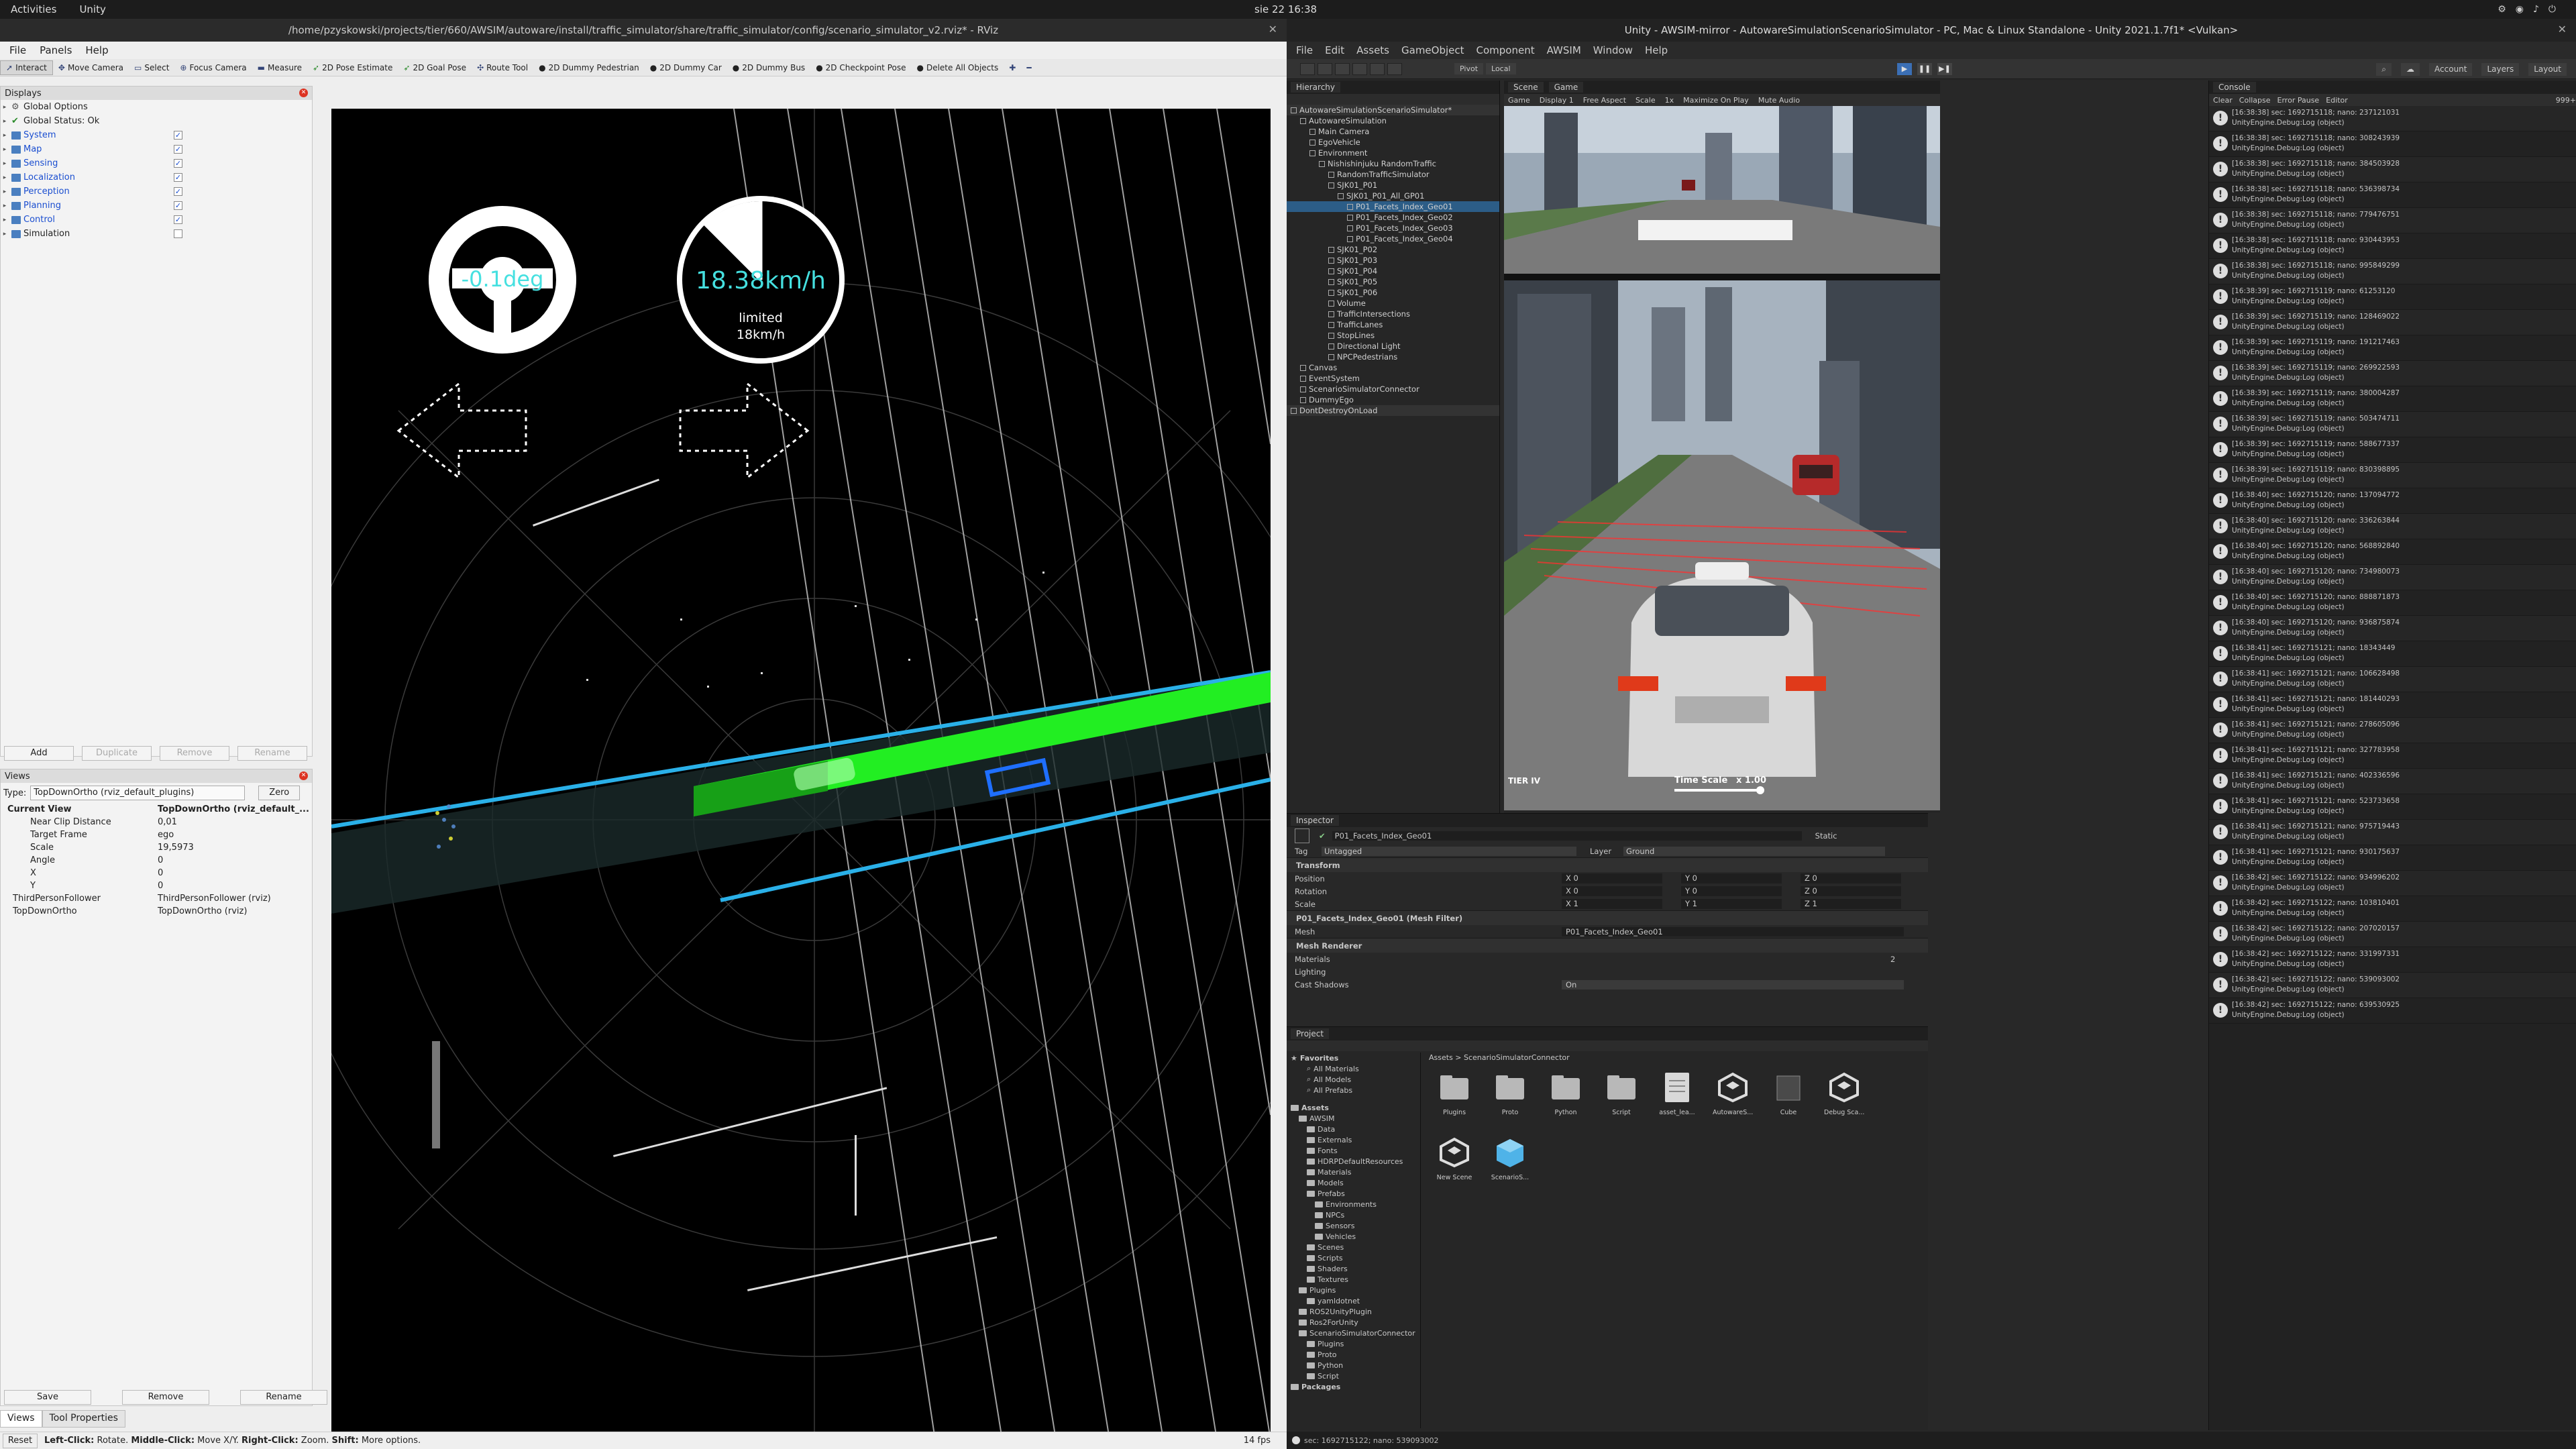  Describe the element at coordinates (2531, 9) in the screenshot. I see `system-tray-icons: ⚙◉♪⏻` at that location.